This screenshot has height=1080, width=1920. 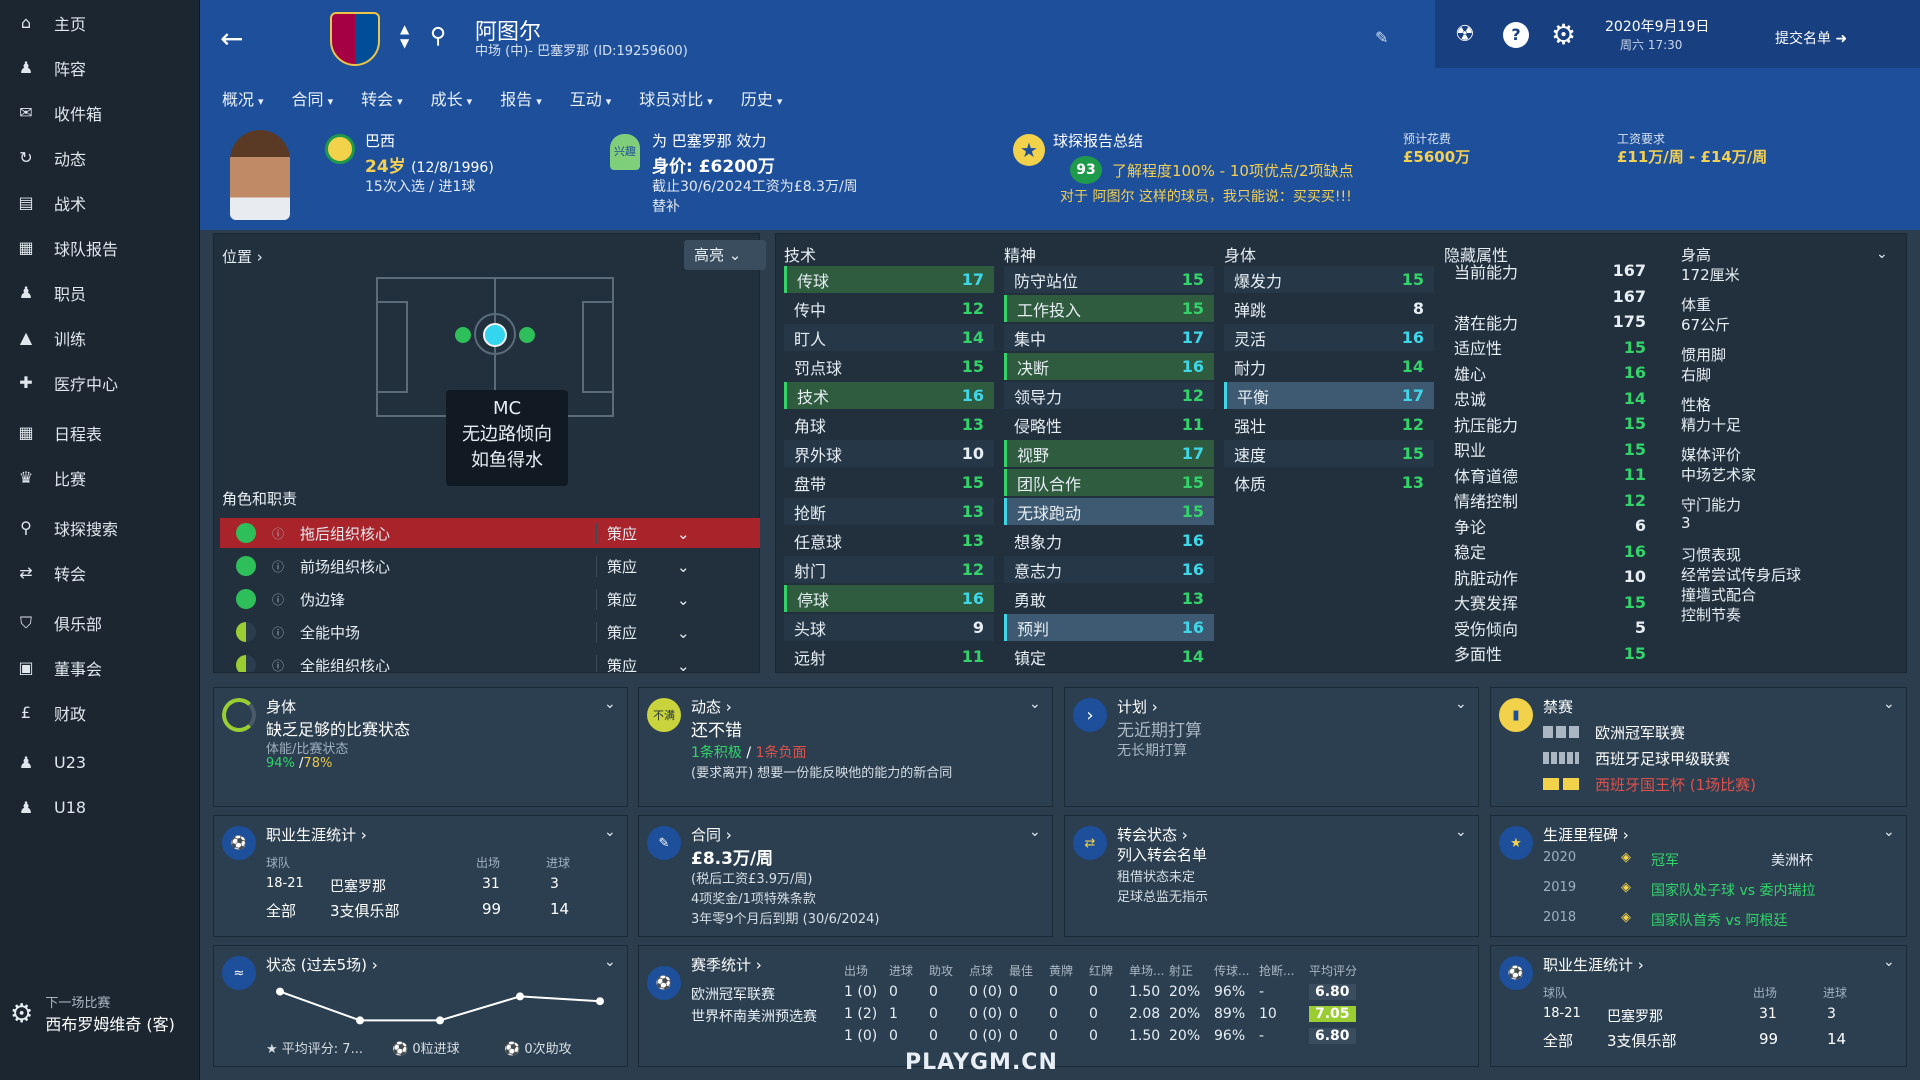 I want to click on player-switch-arrows-icon: ▲ ▼, so click(x=404, y=36).